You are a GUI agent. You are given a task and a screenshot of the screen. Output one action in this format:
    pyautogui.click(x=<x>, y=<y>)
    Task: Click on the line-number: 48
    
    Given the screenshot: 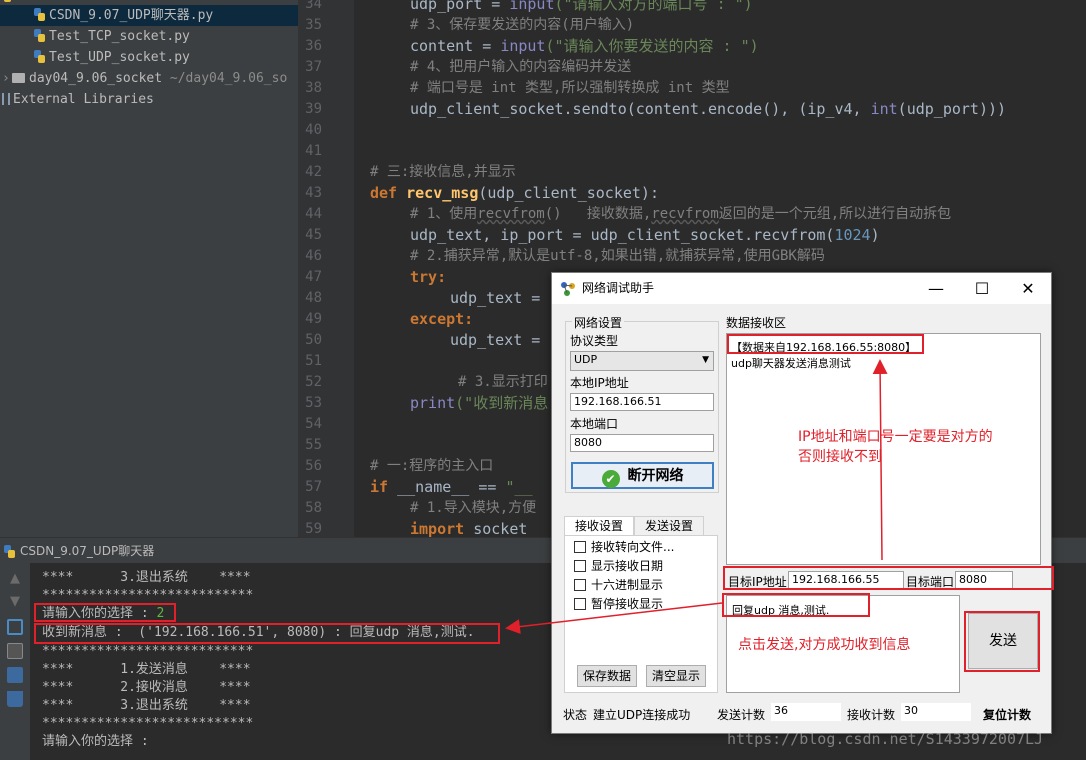 What is the action you would take?
    pyautogui.click(x=313, y=298)
    